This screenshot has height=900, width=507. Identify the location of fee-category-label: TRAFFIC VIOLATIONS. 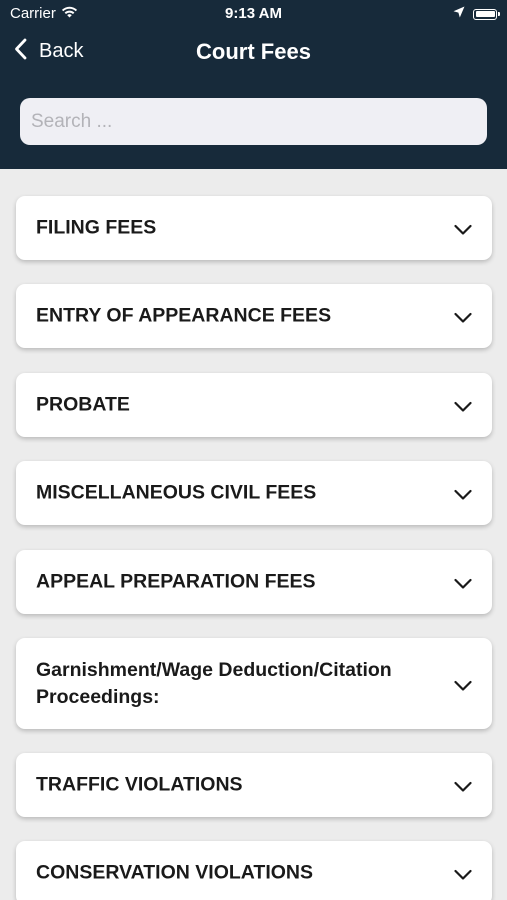
(139, 784).